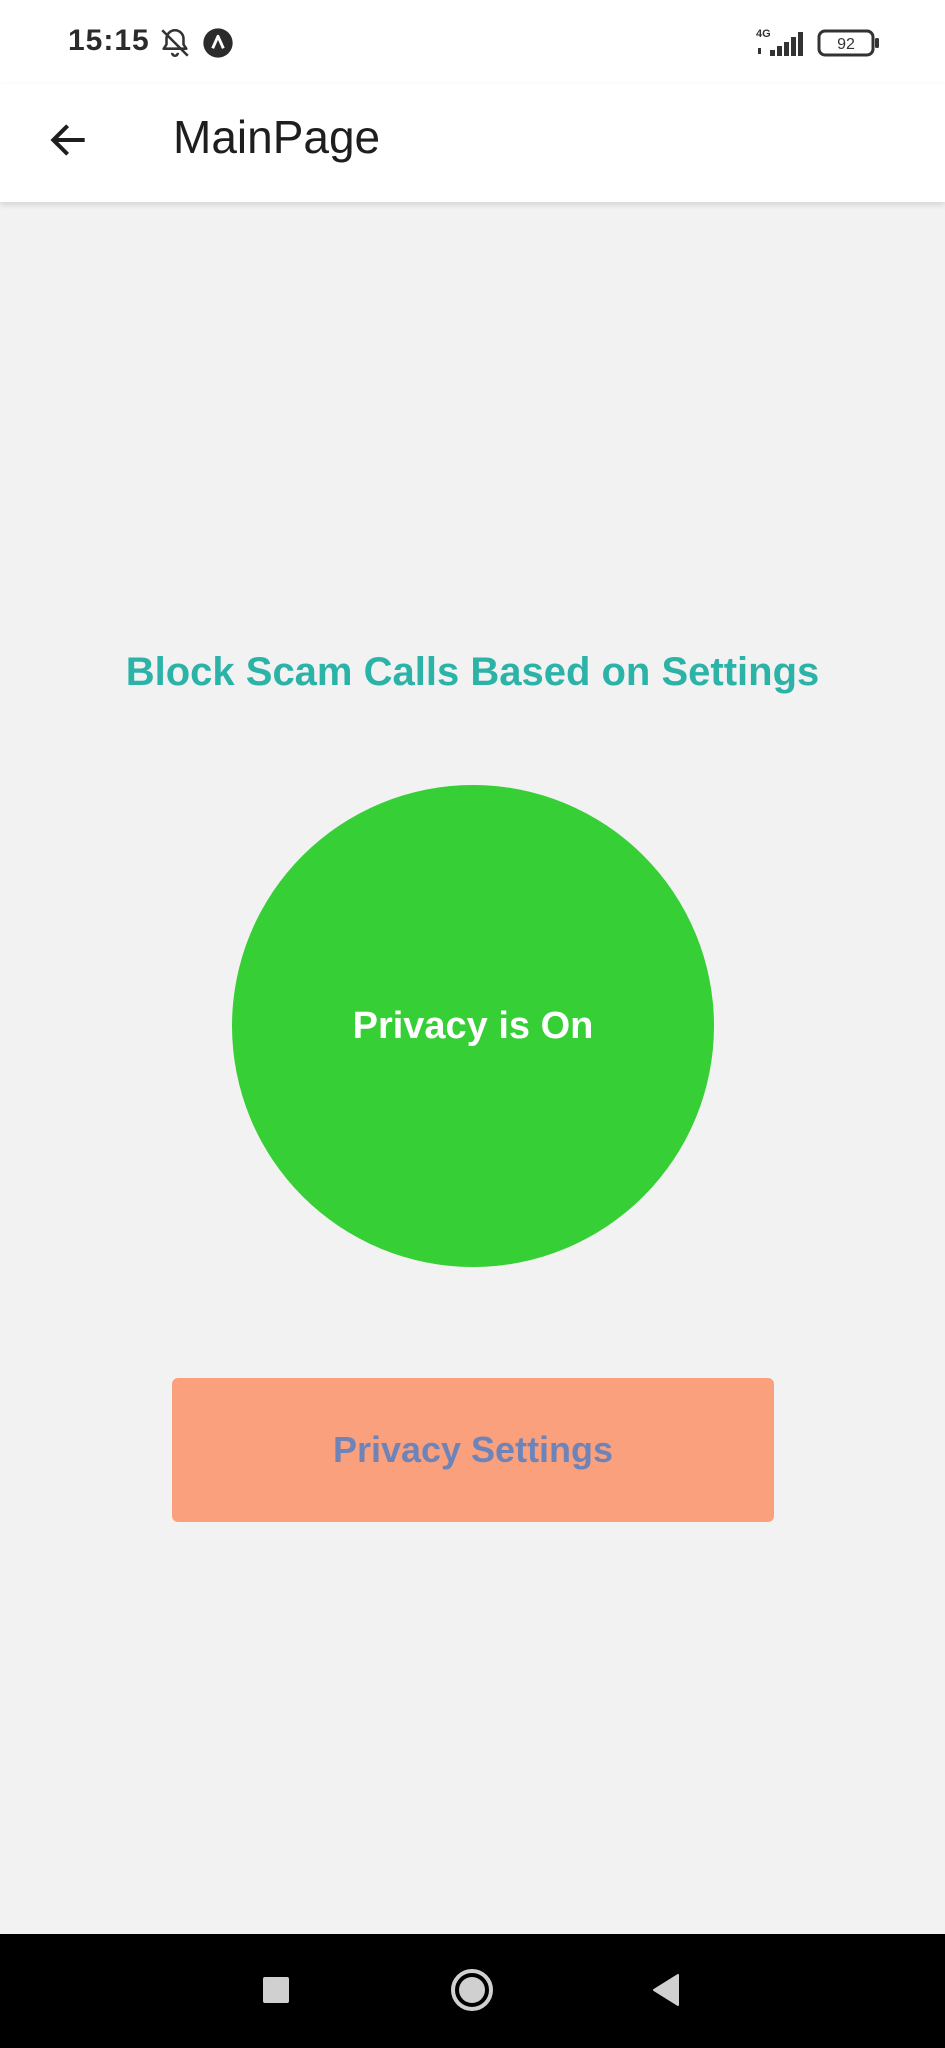  What do you see at coordinates (763, 34) in the screenshot?
I see `network-type-label: 4G` at bounding box center [763, 34].